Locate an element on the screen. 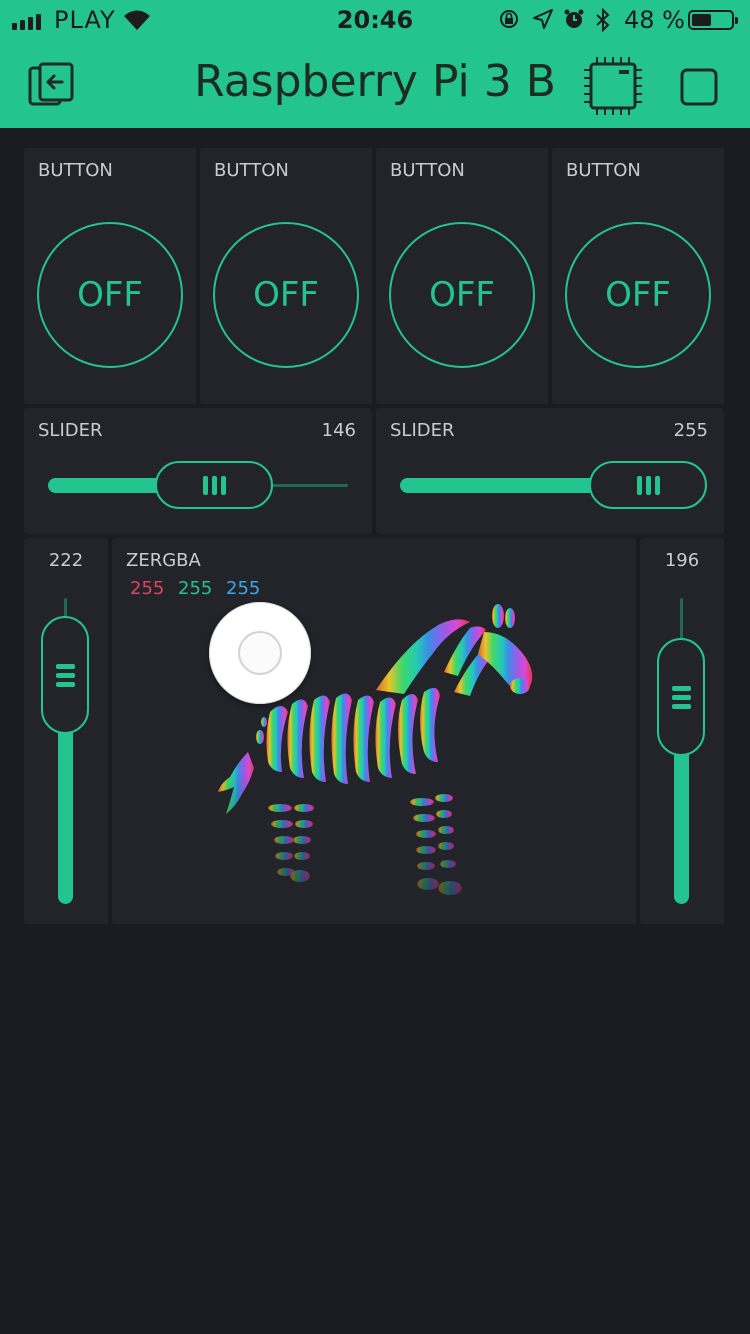 Image resolution: width=750 pixels, height=1334 pixels. device-chip-icon is located at coordinates (613, 86).